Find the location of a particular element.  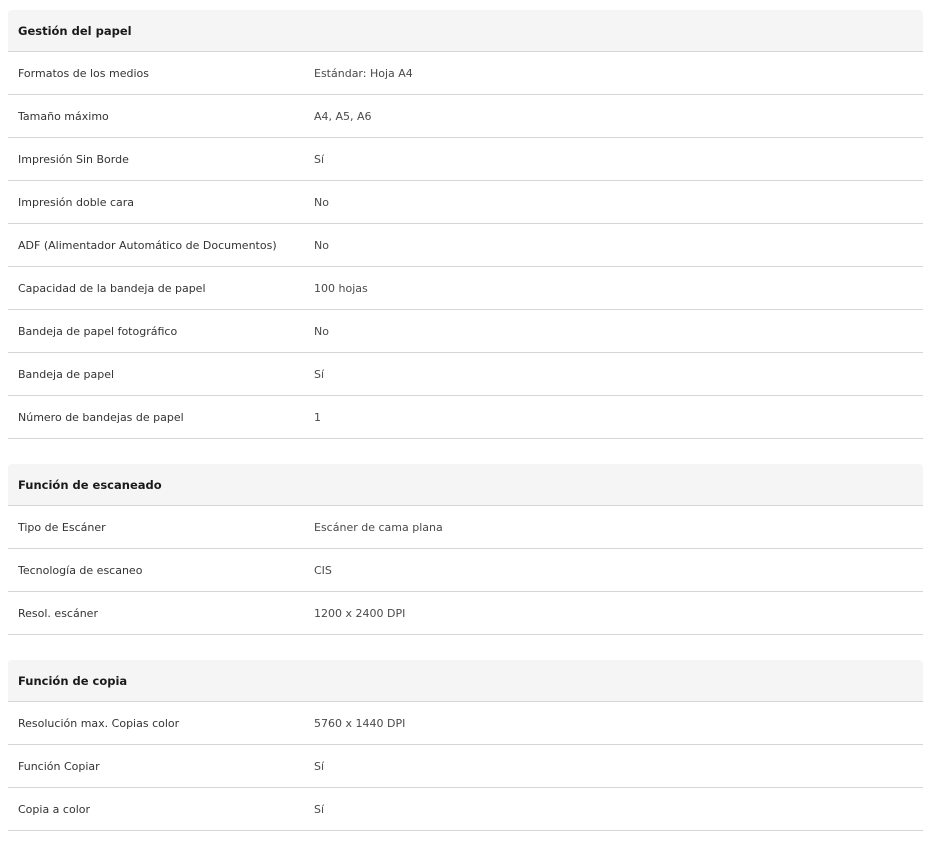

spec-label: Bandeja de papel is located at coordinates (66, 374).